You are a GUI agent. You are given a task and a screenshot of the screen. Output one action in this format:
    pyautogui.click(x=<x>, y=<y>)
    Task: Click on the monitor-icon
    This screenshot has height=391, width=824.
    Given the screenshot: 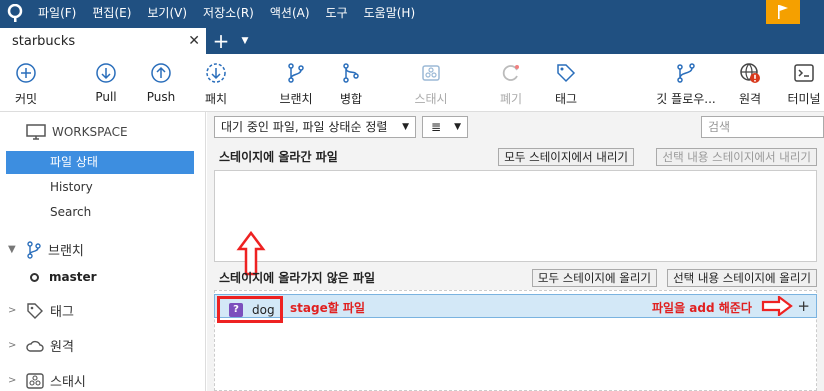 What is the action you would take?
    pyautogui.click(x=36, y=132)
    